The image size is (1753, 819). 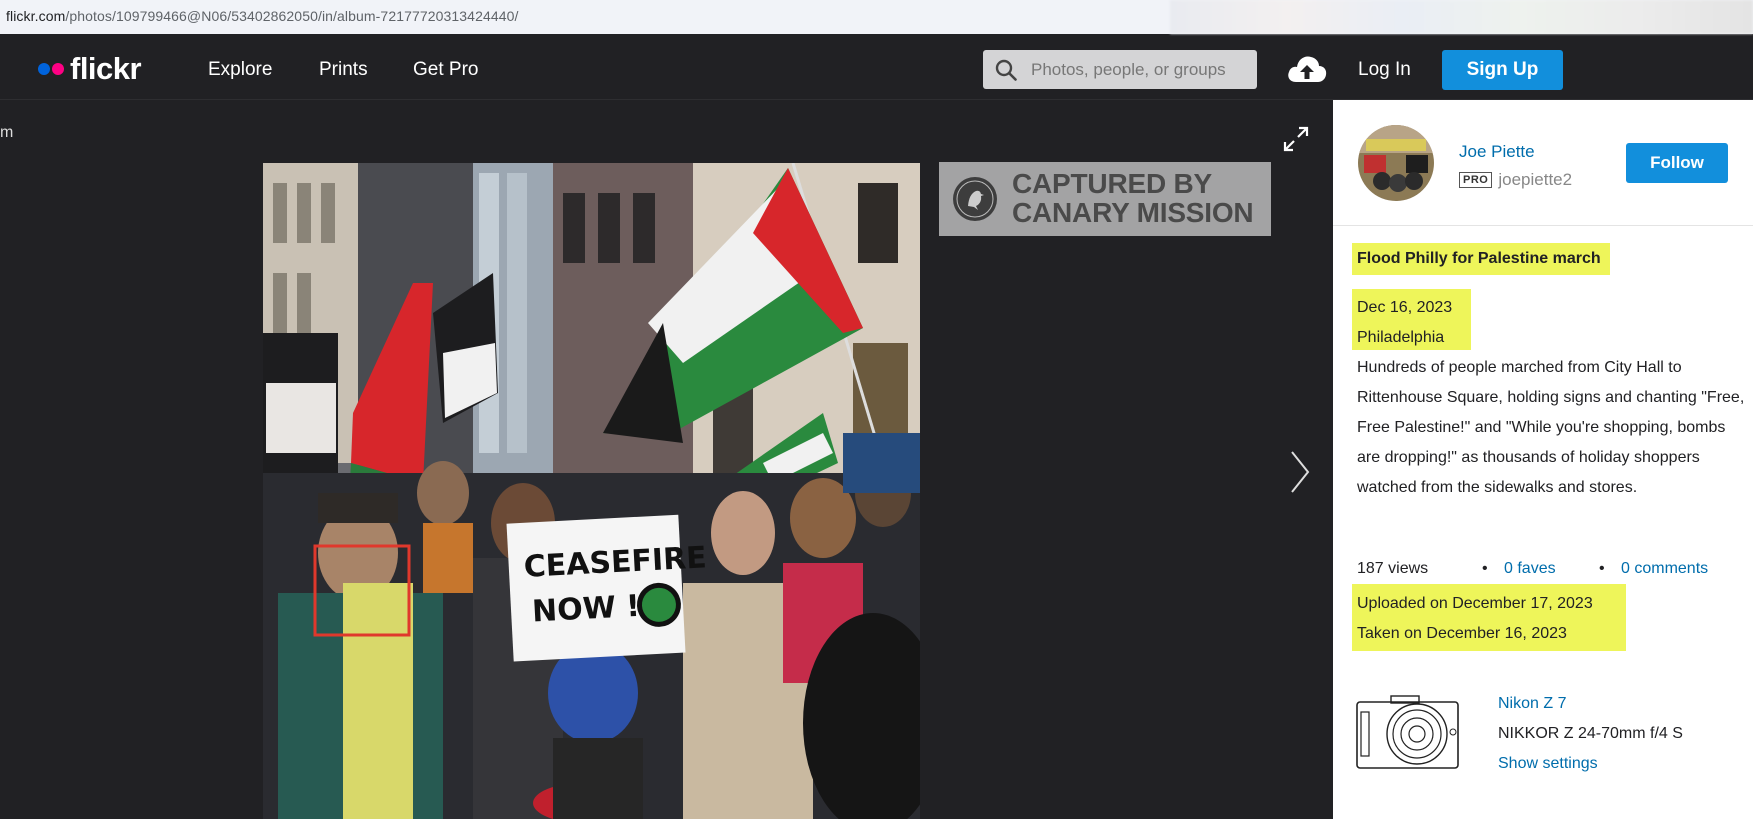 I want to click on avatar-image, so click(x=1396, y=163).